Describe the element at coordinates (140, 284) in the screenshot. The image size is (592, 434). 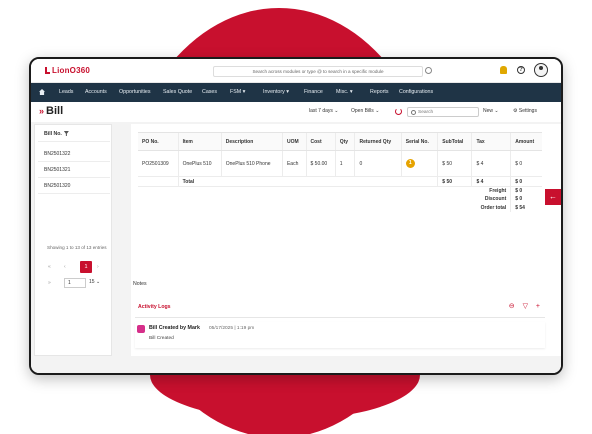
I see `notes-label: Notes` at that location.